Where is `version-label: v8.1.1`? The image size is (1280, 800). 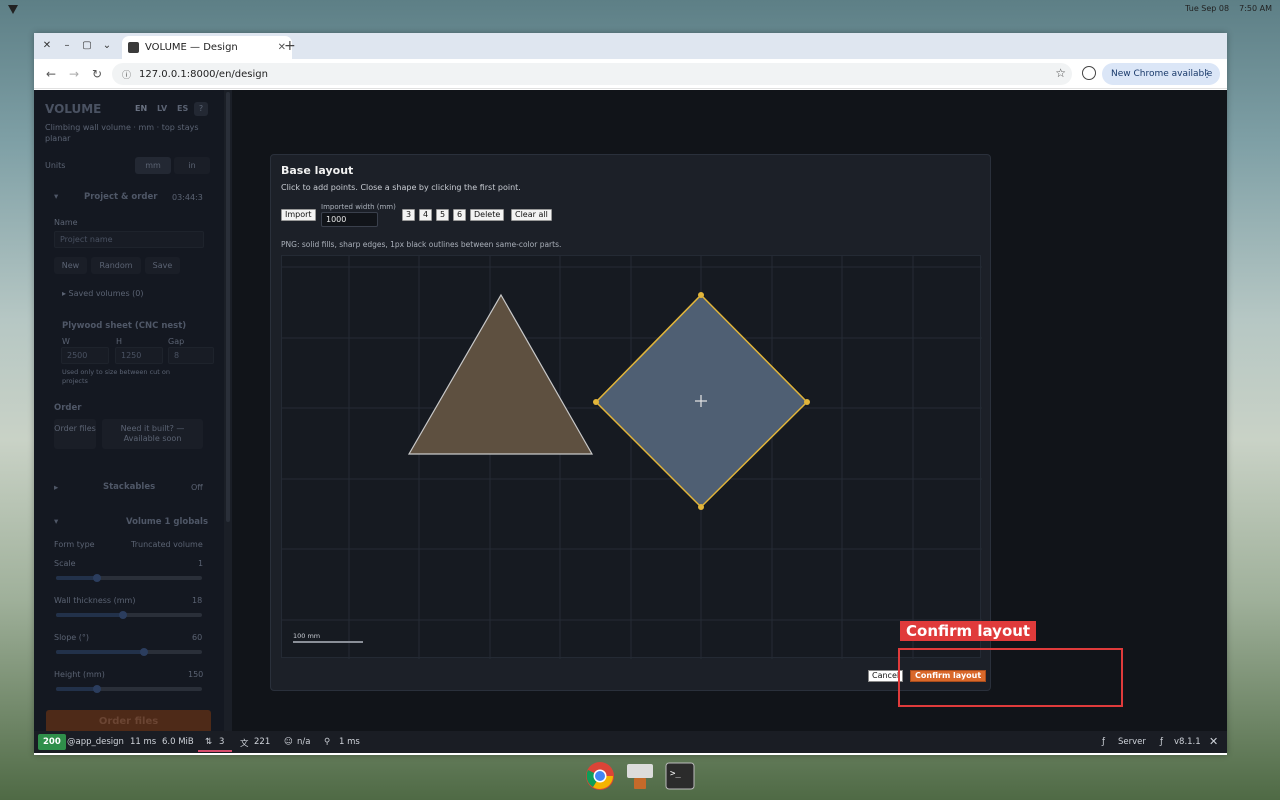 version-label: v8.1.1 is located at coordinates (1187, 742).